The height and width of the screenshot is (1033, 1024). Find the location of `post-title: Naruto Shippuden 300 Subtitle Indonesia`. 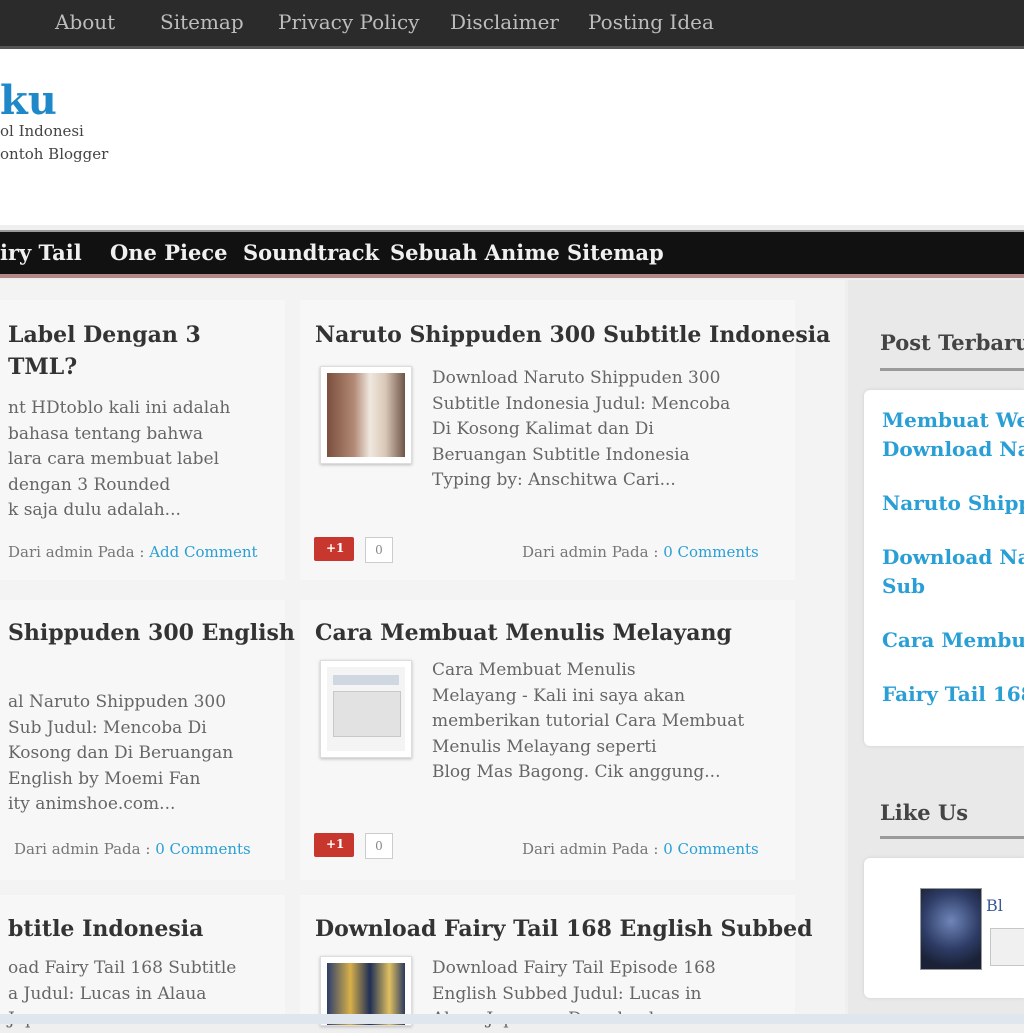

post-title: Naruto Shippuden 300 Subtitle Indonesia is located at coordinates (572, 335).